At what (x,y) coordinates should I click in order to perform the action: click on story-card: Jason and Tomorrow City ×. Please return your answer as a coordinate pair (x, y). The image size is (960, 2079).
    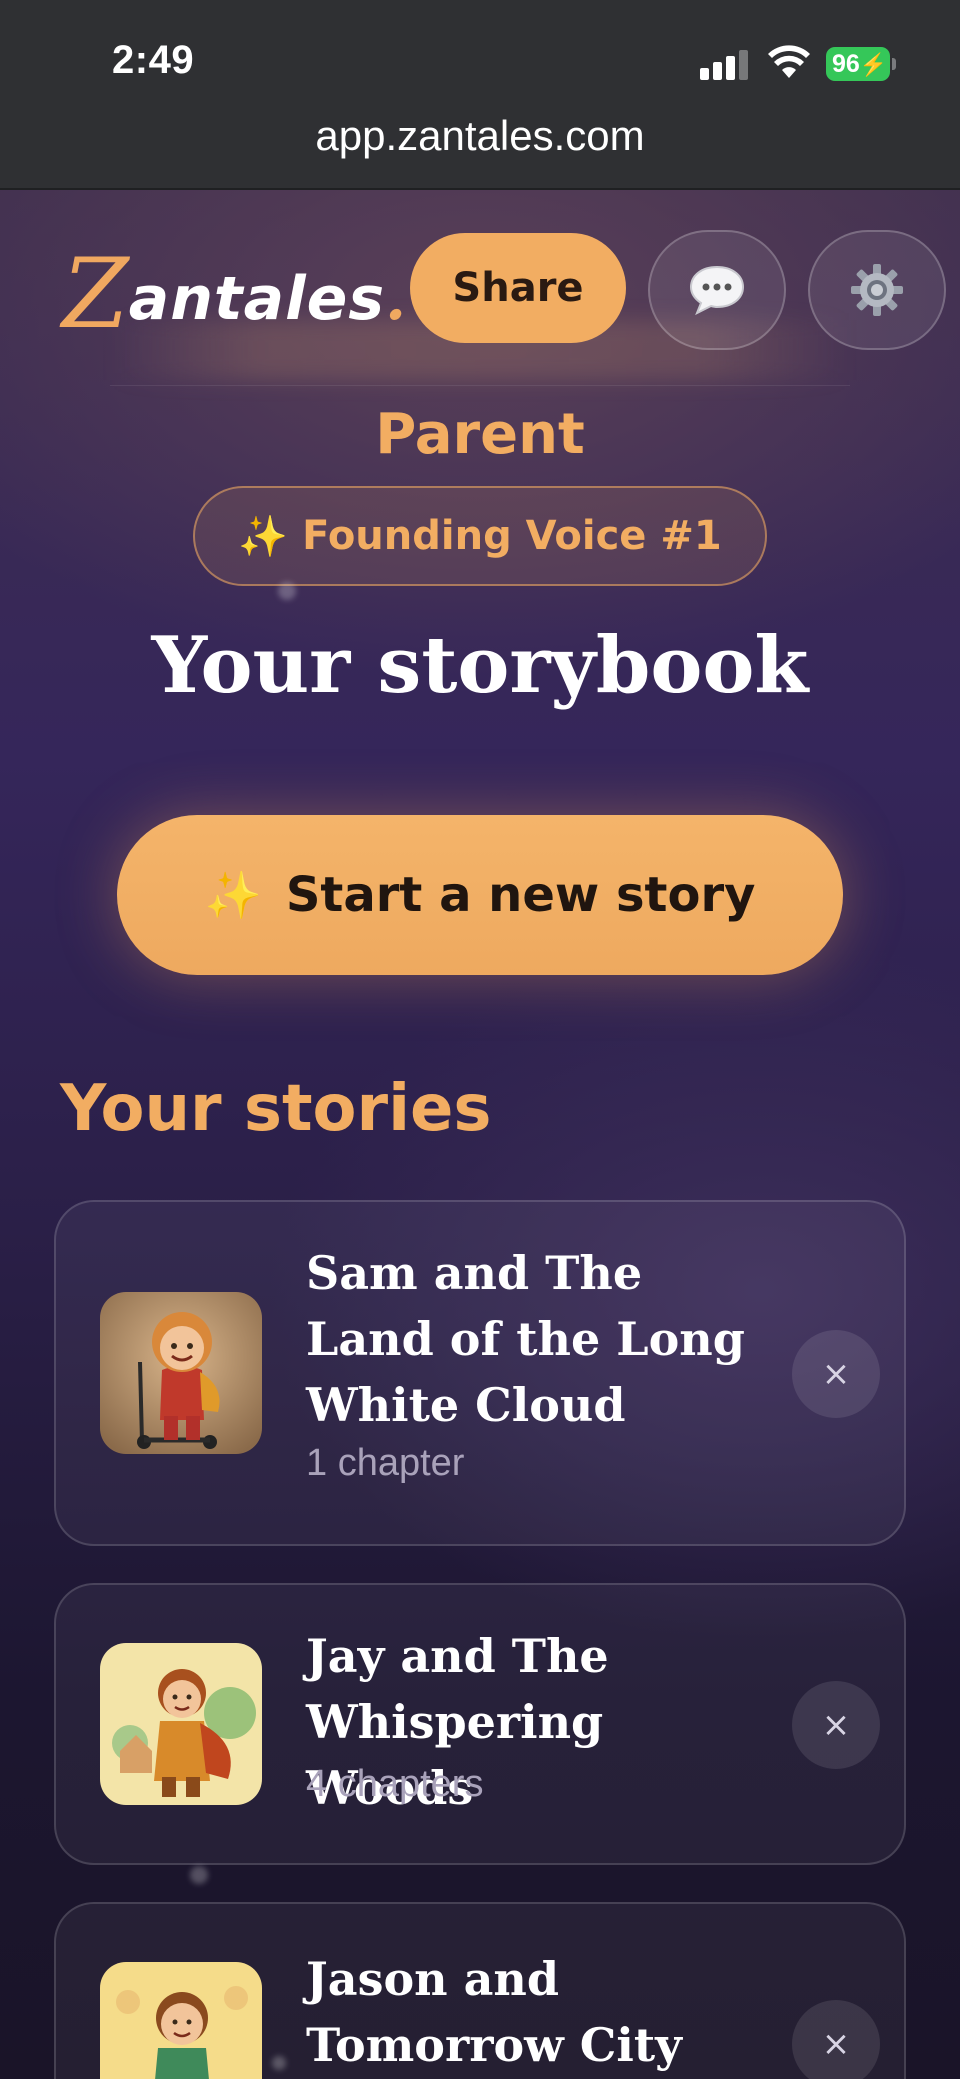
    Looking at the image, I should click on (480, 1990).